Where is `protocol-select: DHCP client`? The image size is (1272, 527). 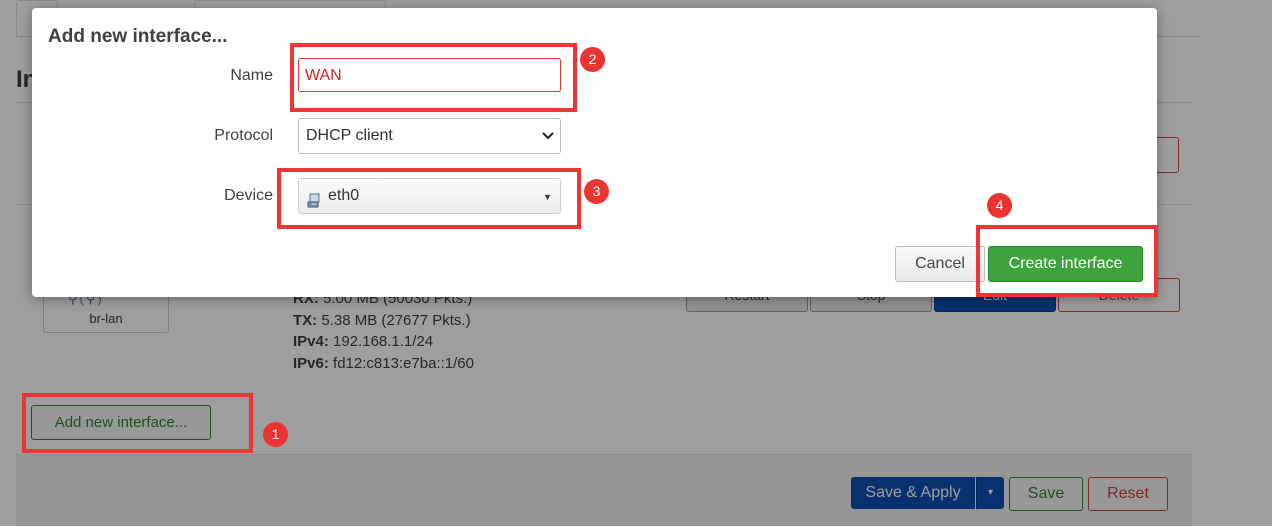 protocol-select: DHCP client is located at coordinates (429, 136).